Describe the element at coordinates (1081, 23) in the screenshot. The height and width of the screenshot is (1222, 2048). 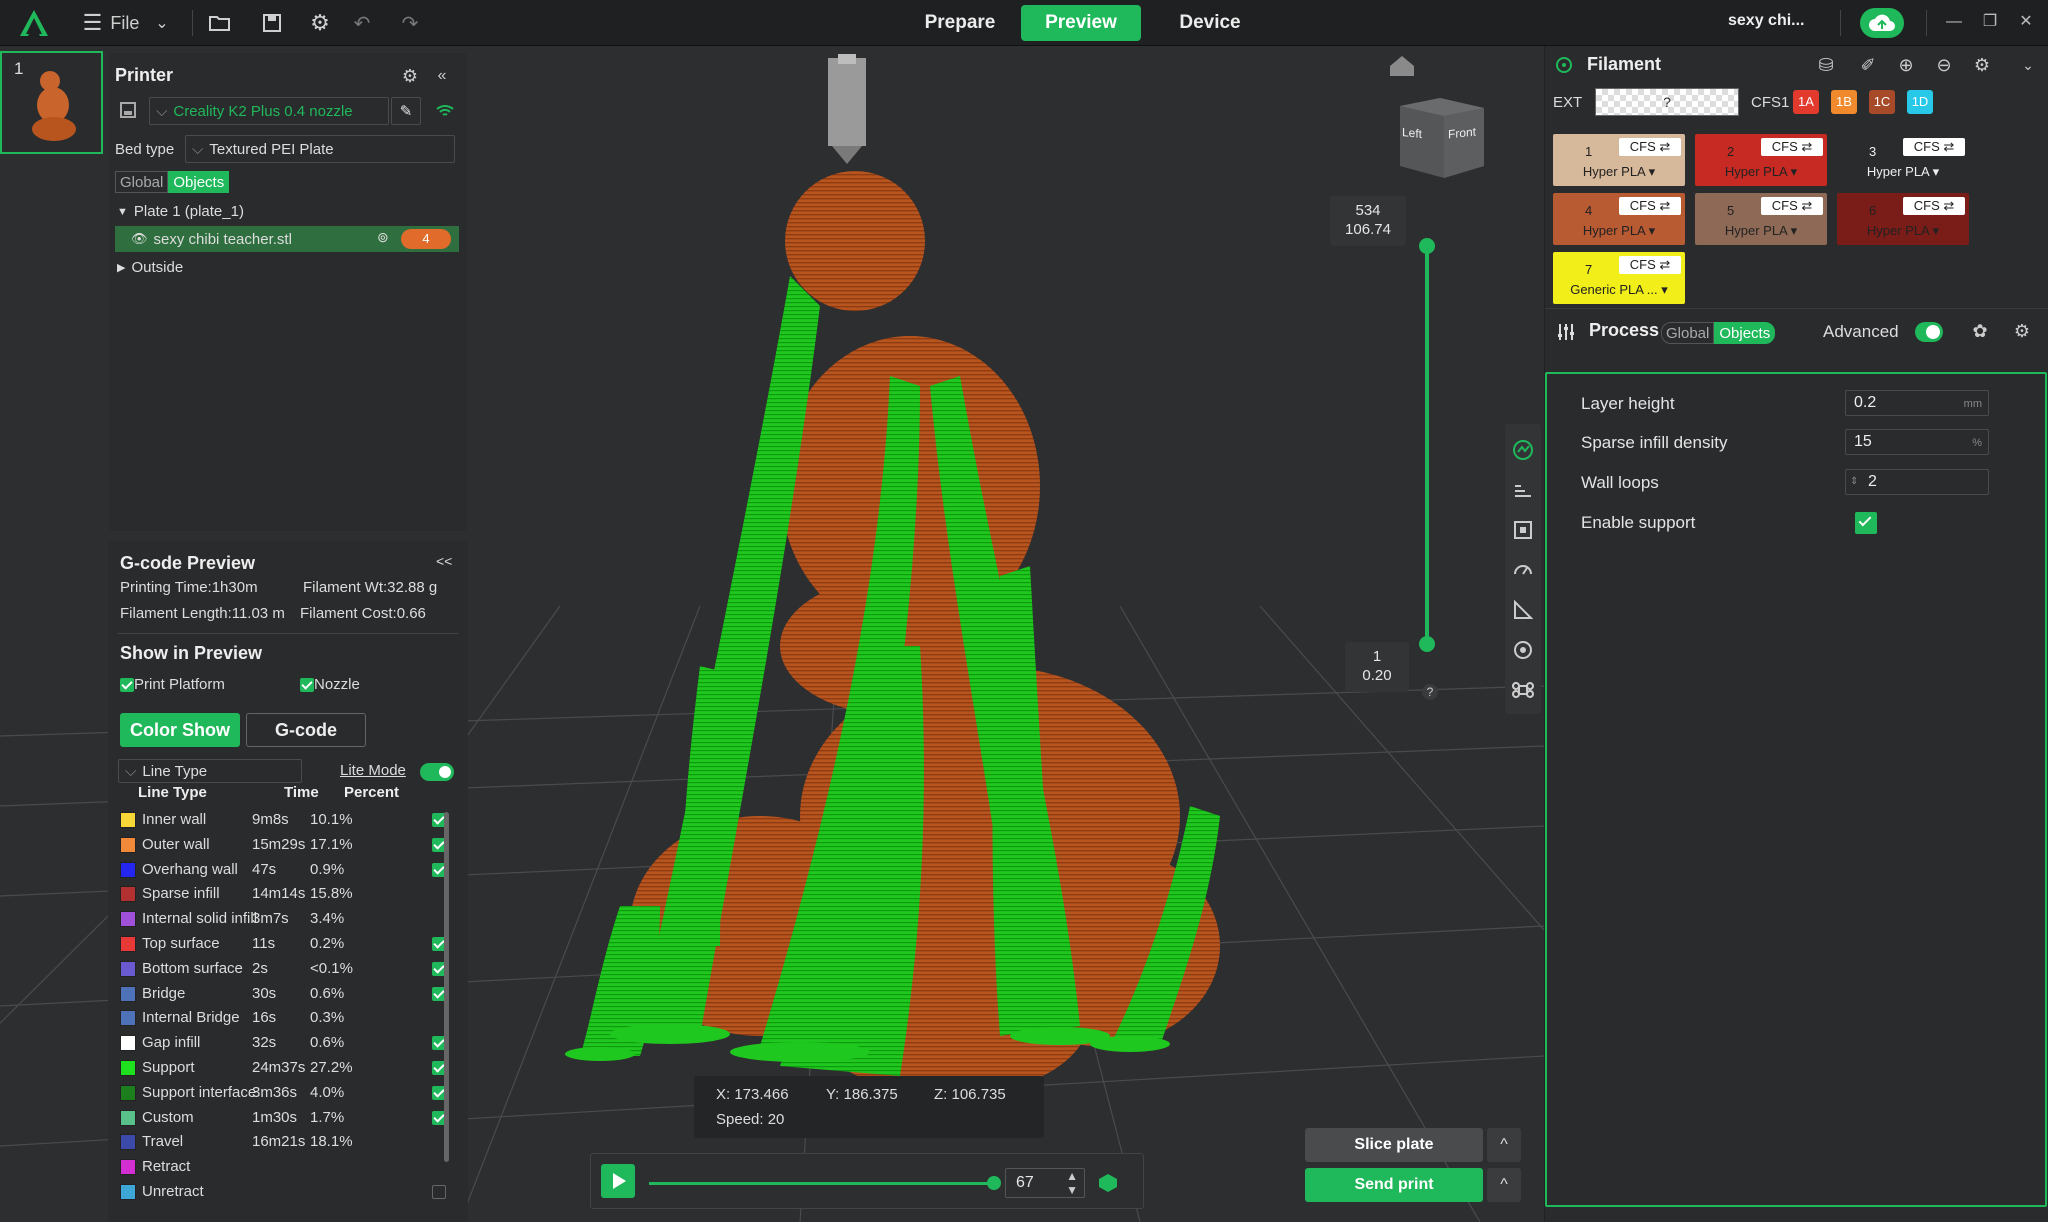
I see `tab-preview: Preview` at that location.